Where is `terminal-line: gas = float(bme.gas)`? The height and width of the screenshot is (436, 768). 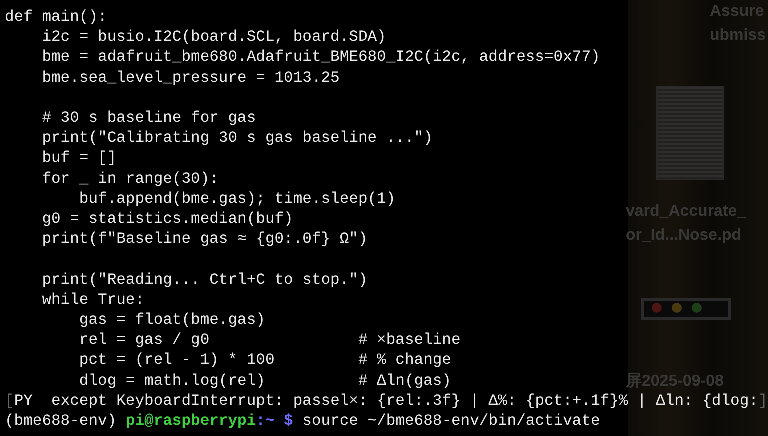 terminal-line: gas = float(bme.gas) is located at coordinates (172, 320).